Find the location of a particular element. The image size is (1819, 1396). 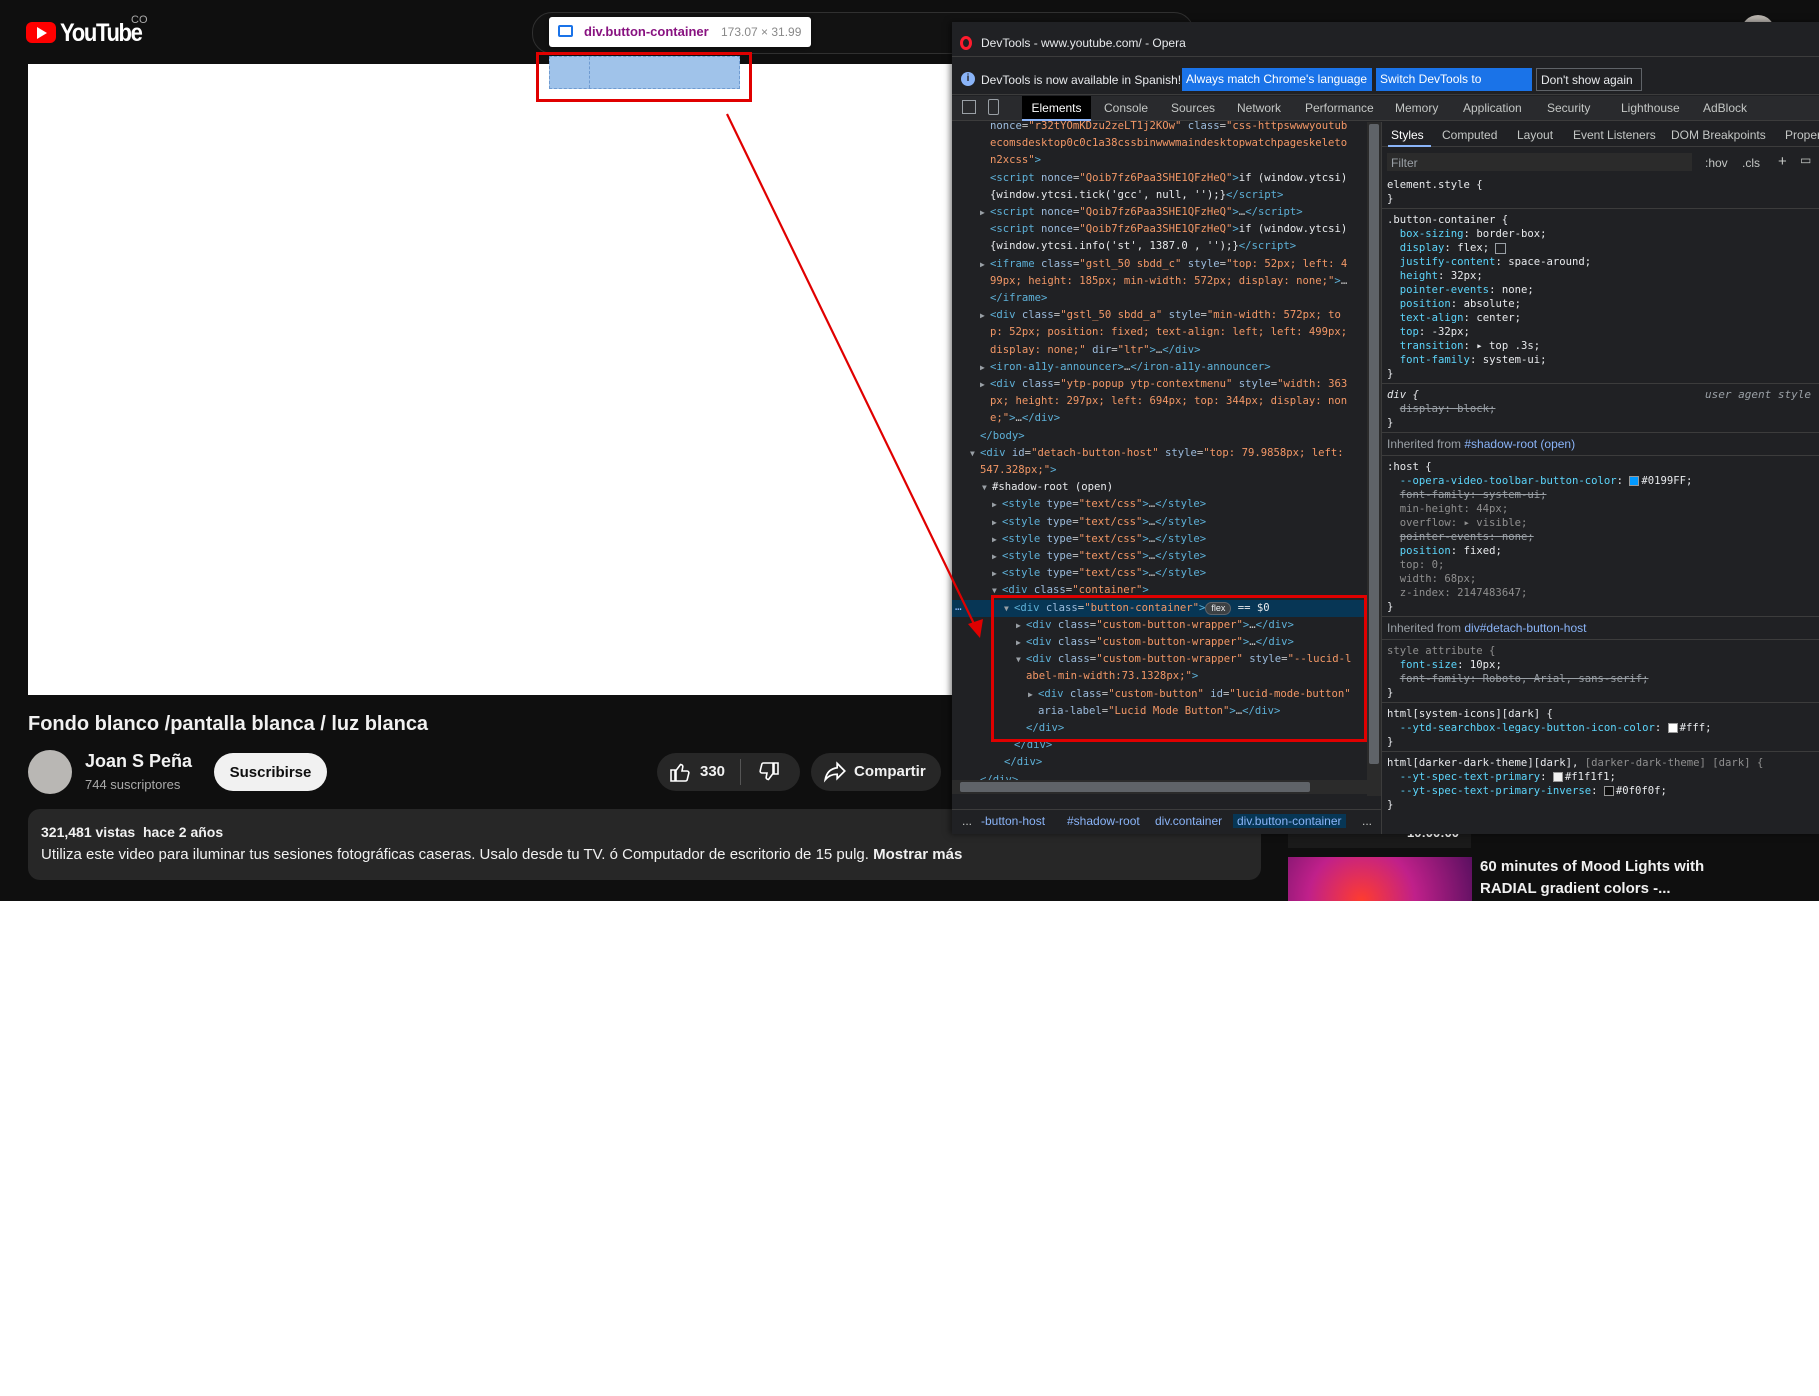

annotation-arrow-line is located at coordinates (851, 371).